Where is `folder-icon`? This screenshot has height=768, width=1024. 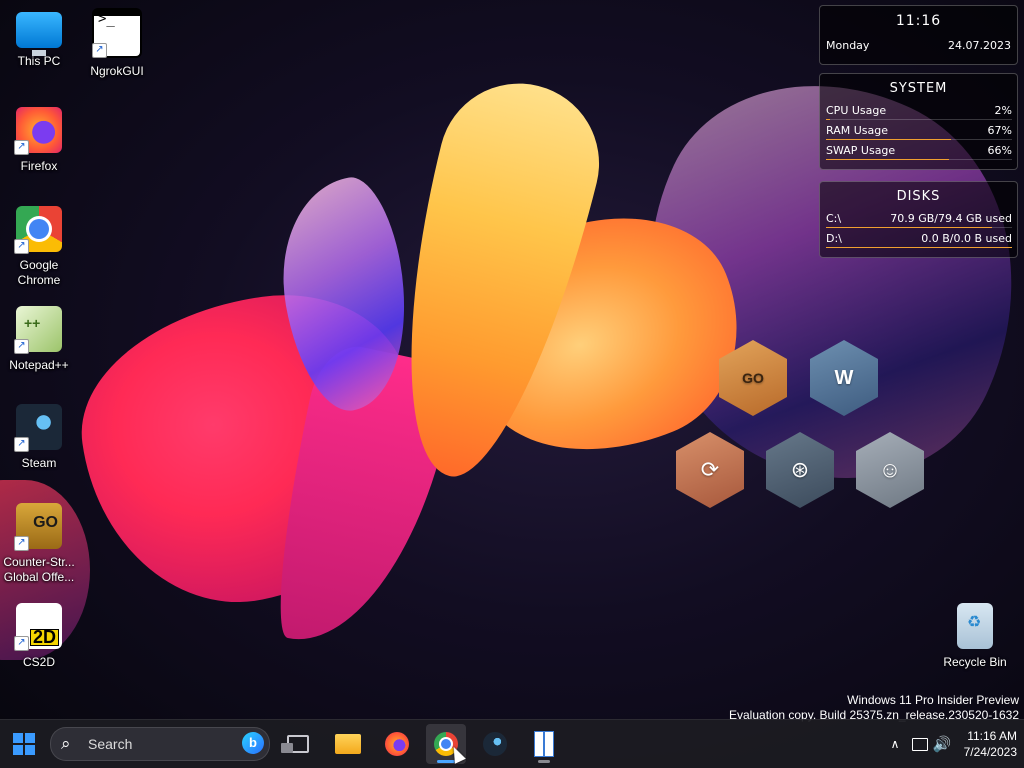
folder-icon is located at coordinates (348, 744).